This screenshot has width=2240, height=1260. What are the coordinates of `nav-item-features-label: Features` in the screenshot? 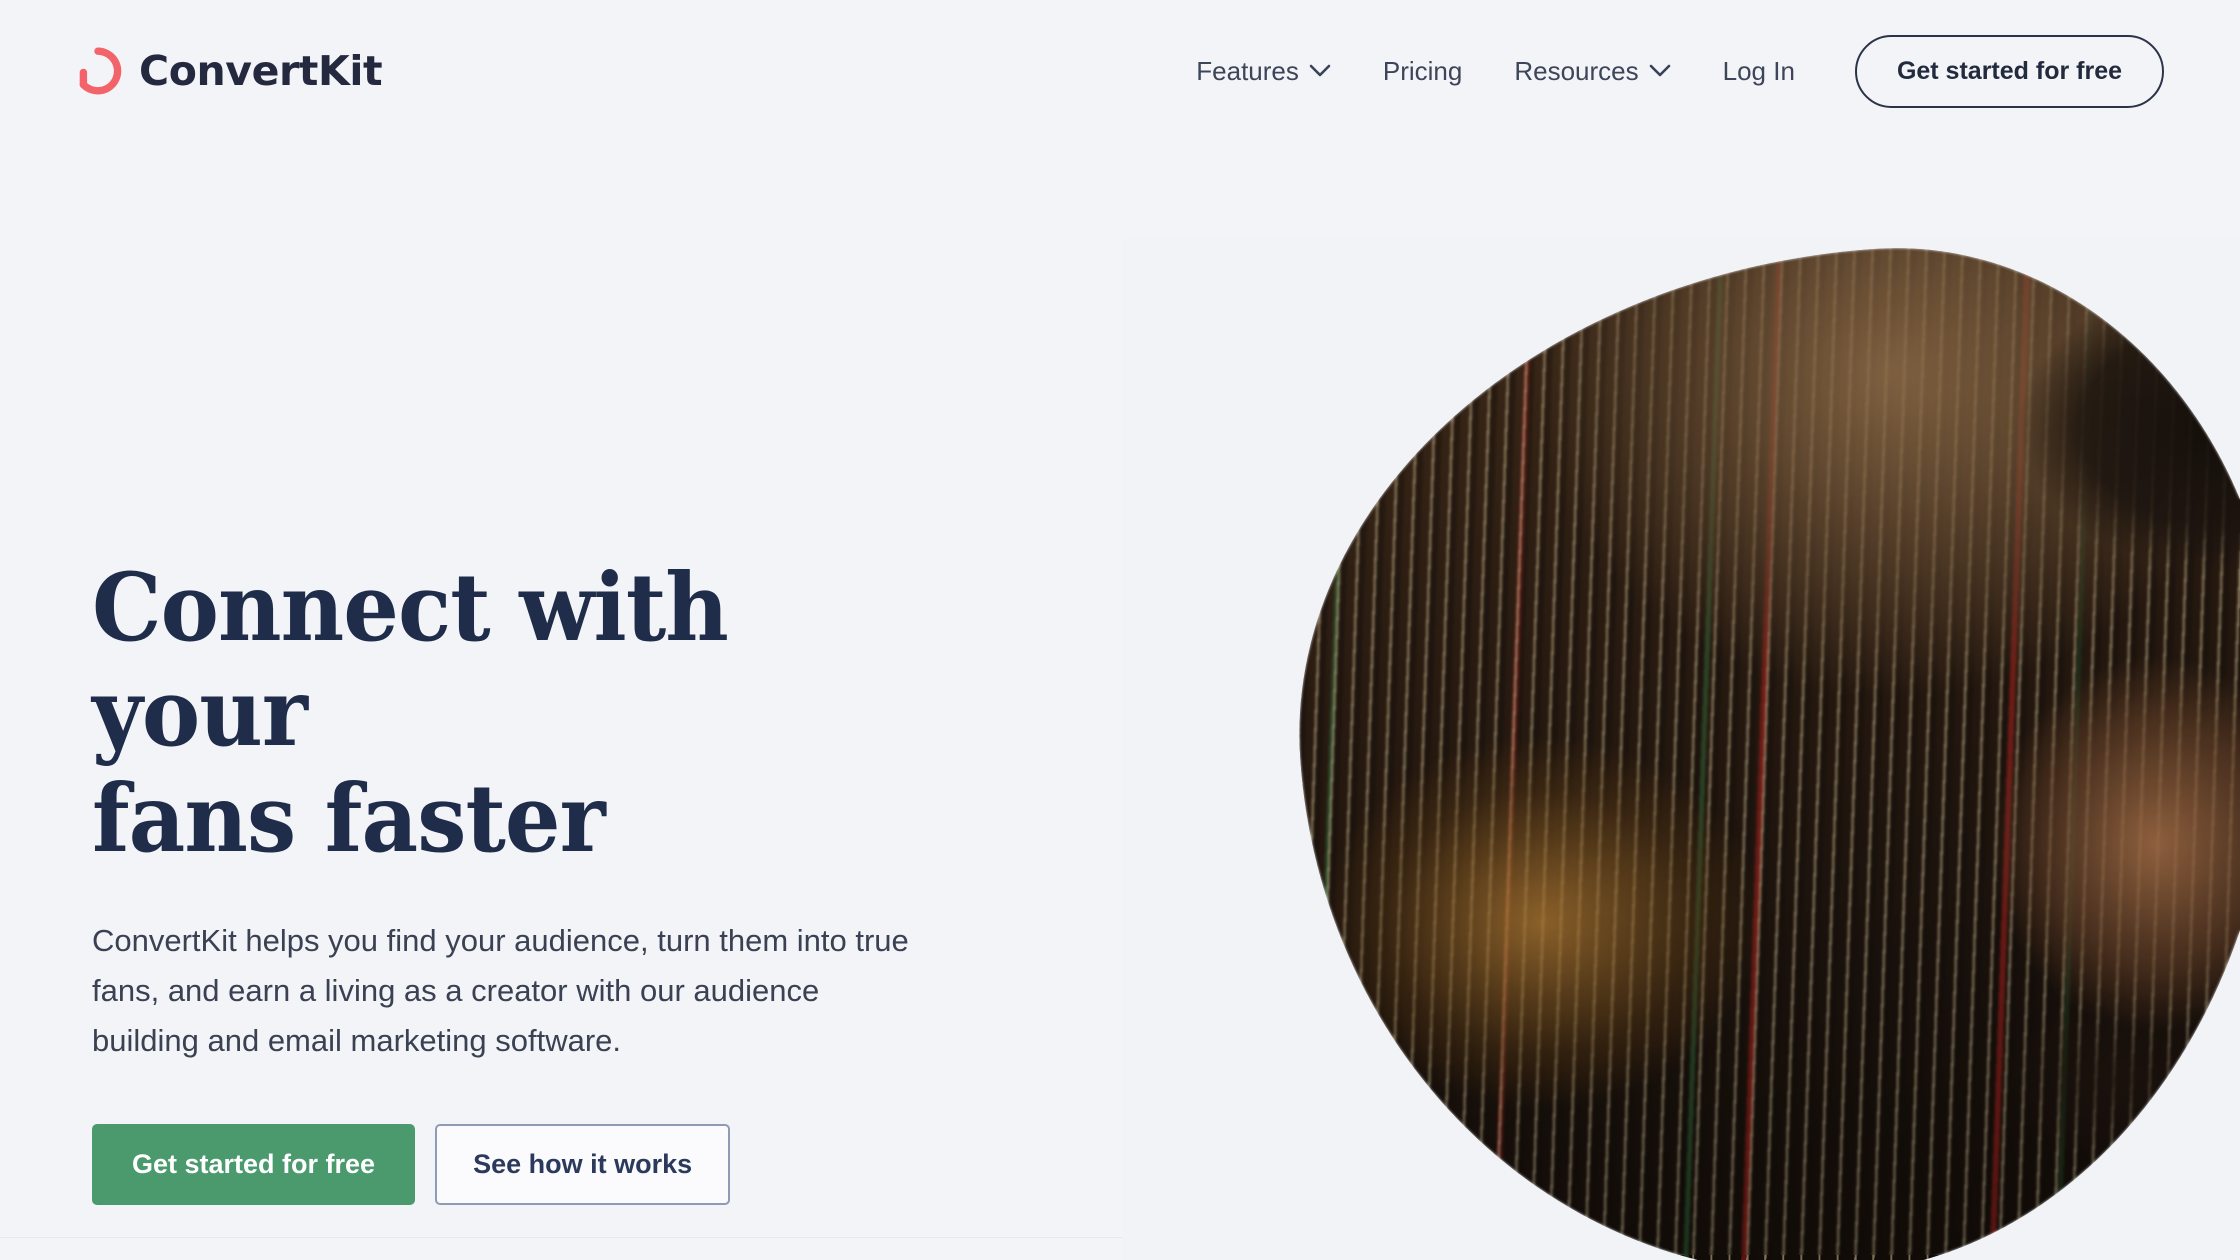 It's located at (1247, 70).